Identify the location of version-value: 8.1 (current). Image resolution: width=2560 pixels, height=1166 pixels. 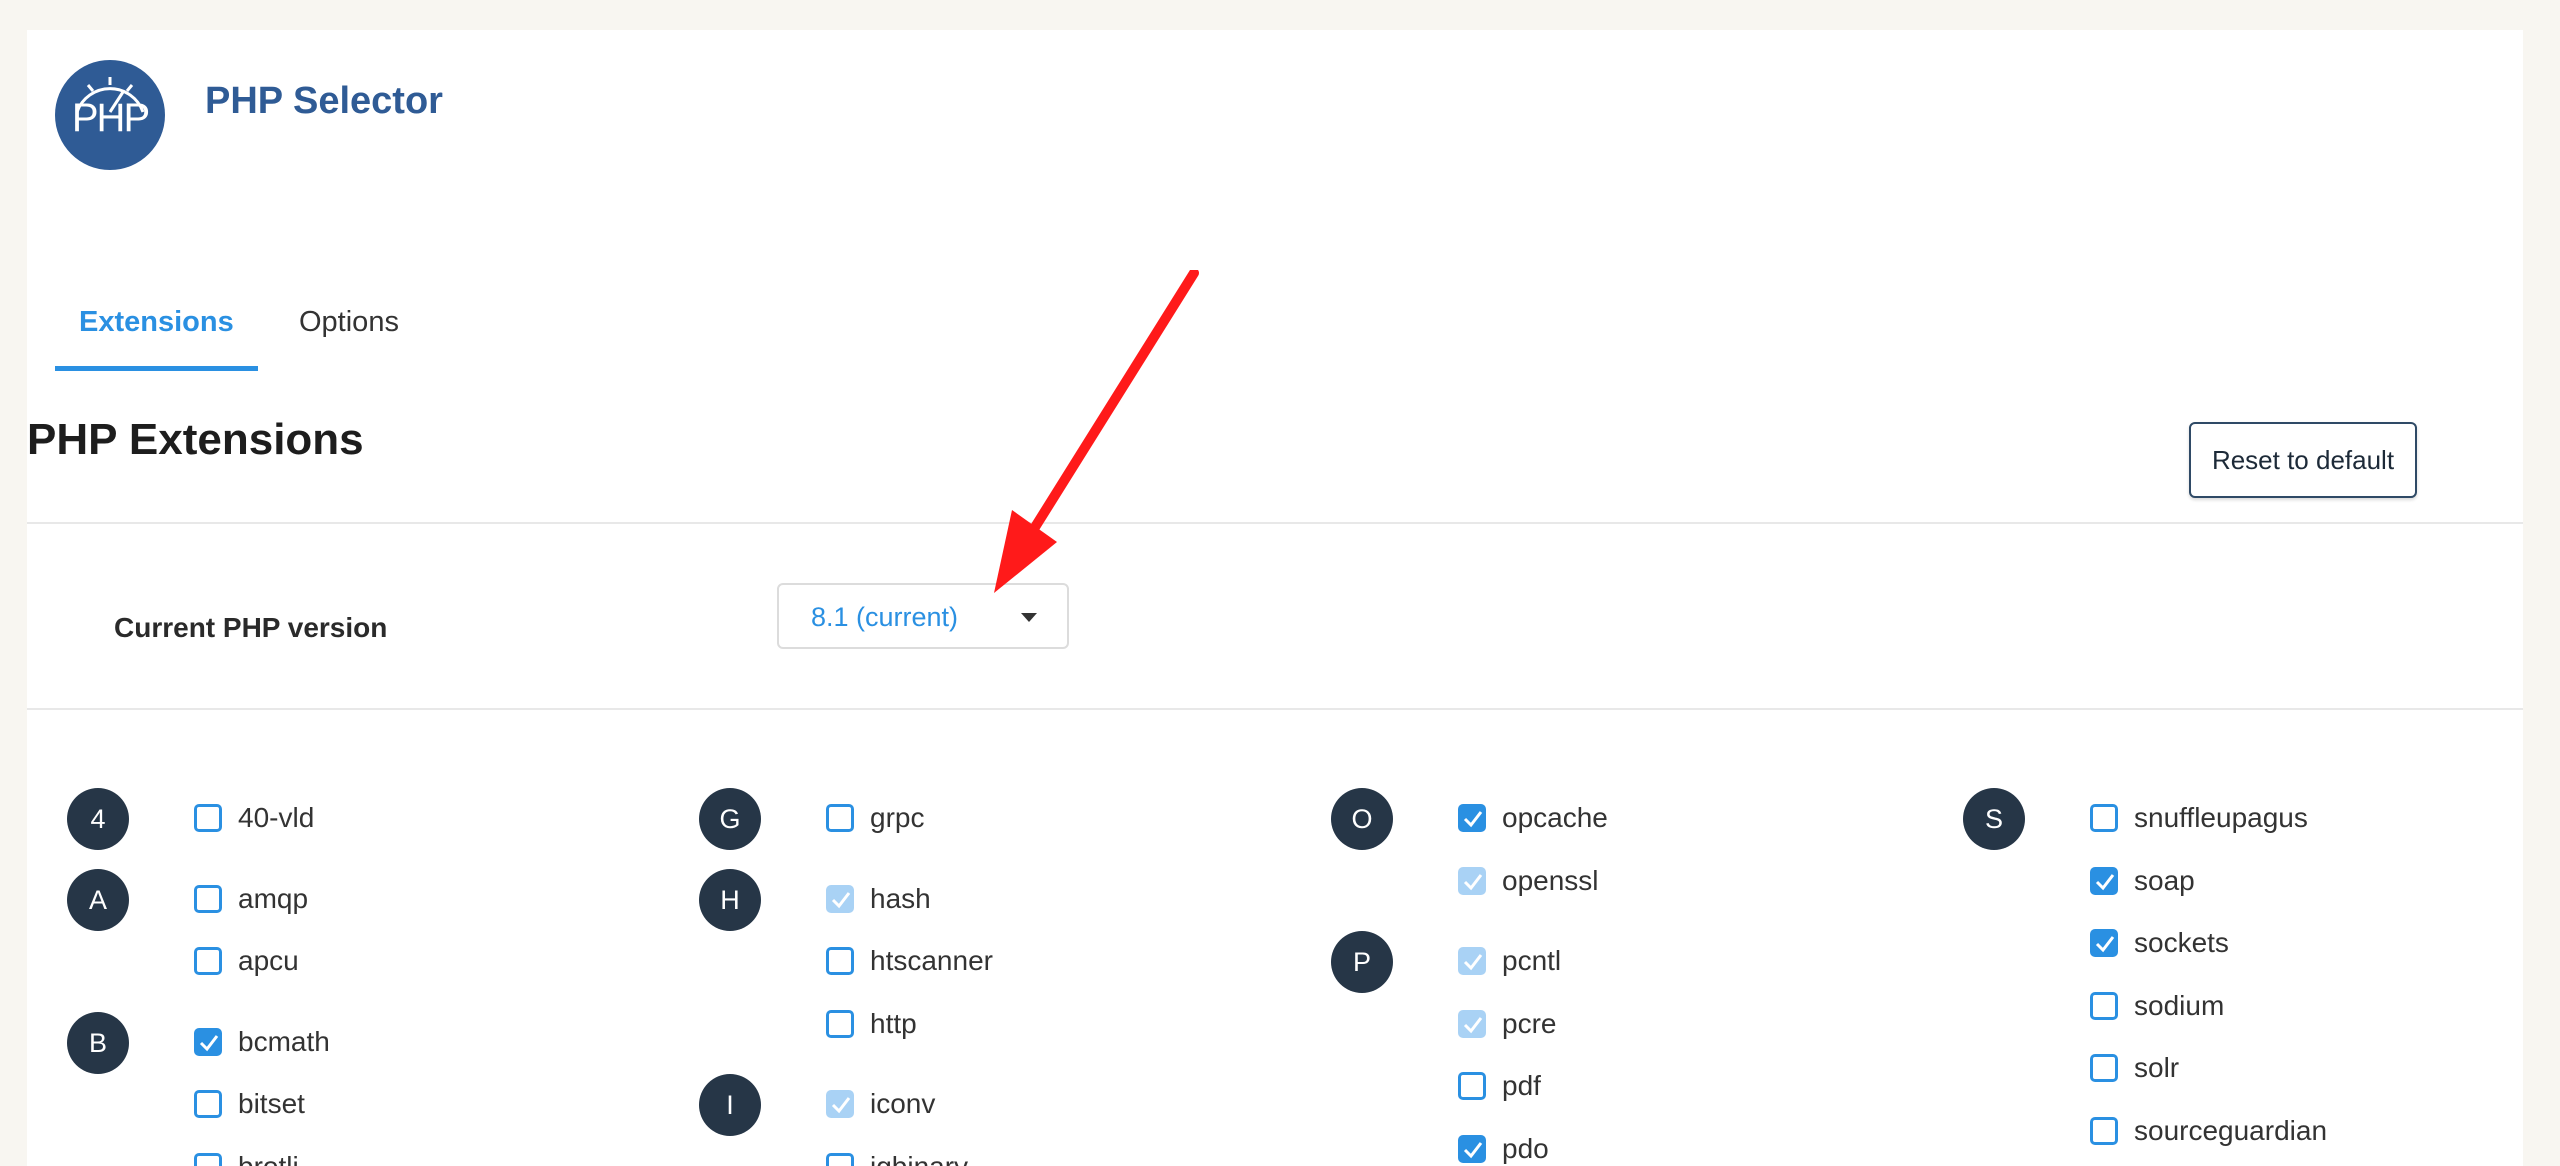
(885, 617).